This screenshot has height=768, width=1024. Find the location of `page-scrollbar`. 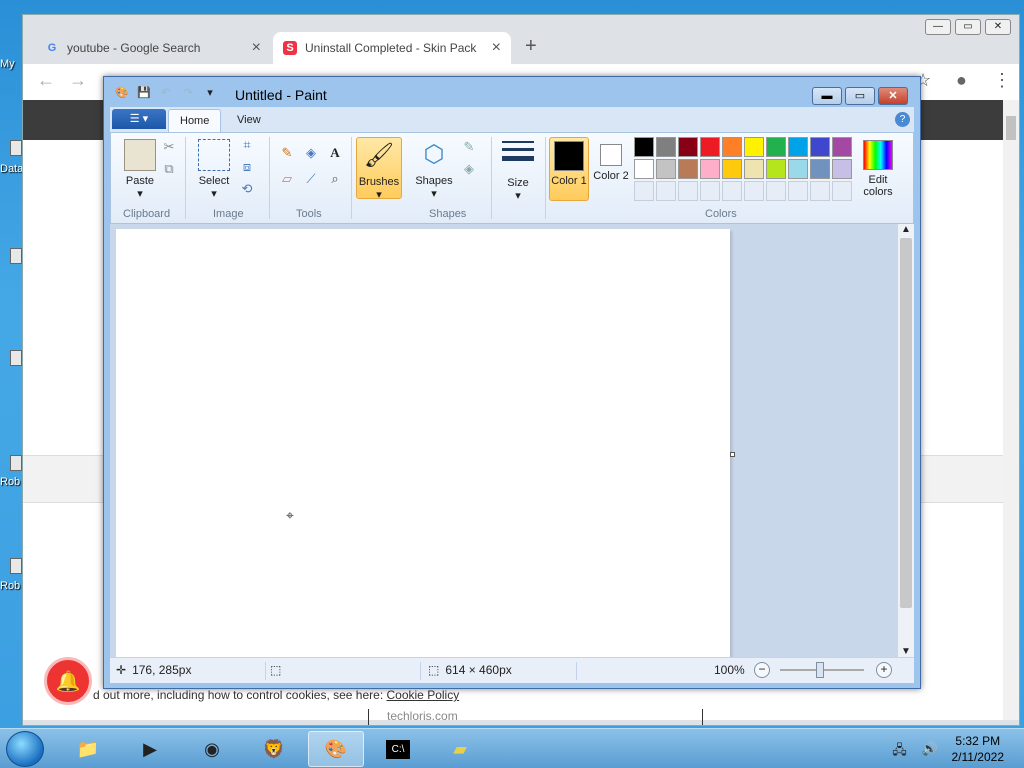

page-scrollbar is located at coordinates (1011, 410).